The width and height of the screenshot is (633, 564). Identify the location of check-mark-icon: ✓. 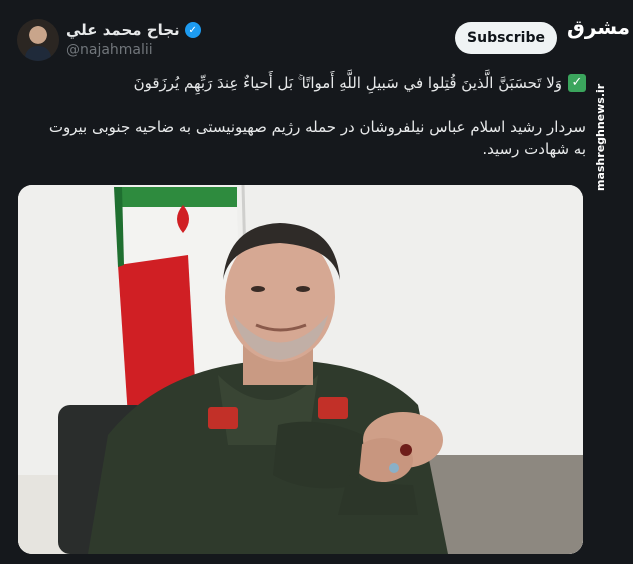
(577, 83).